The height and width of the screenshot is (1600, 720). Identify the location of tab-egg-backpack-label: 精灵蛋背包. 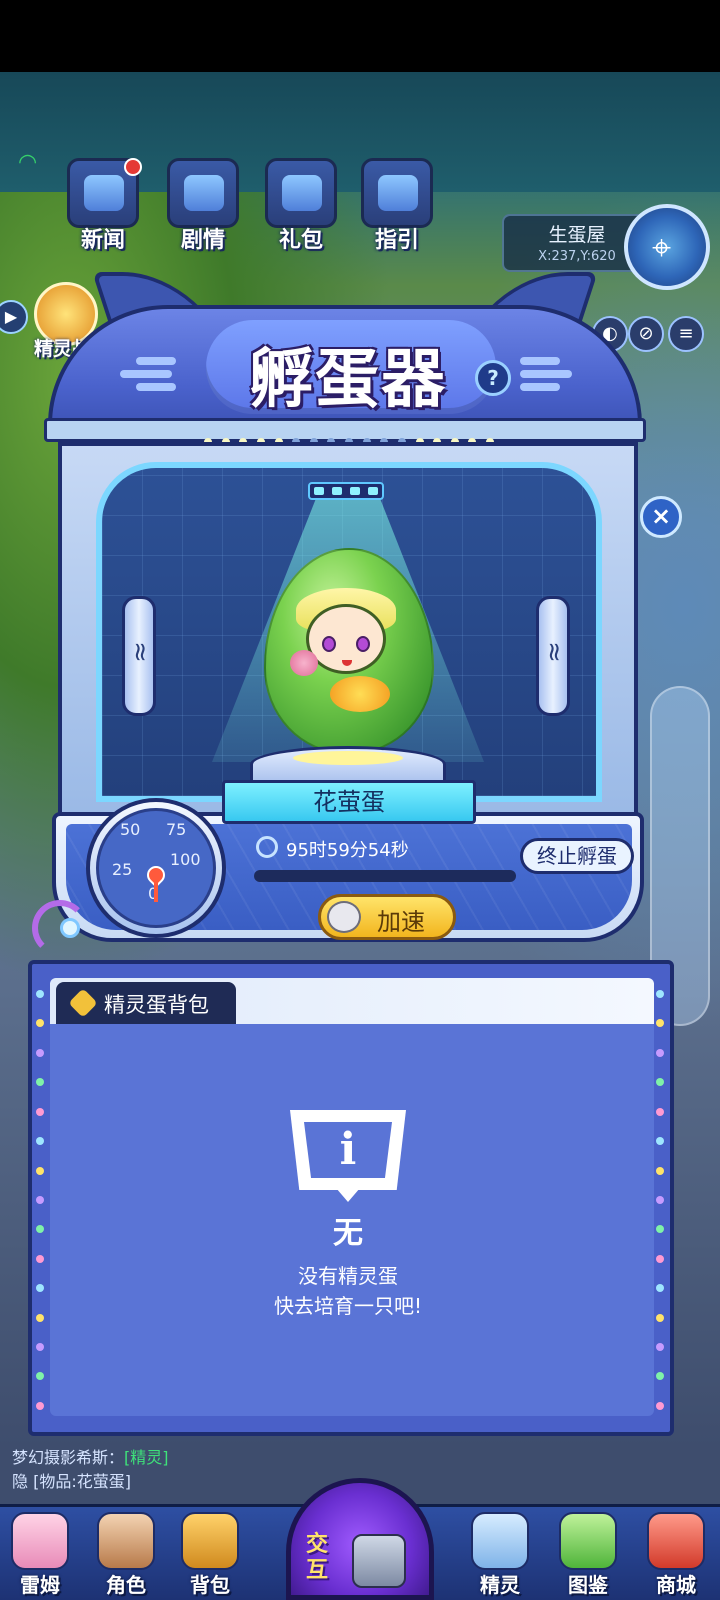
(156, 1005).